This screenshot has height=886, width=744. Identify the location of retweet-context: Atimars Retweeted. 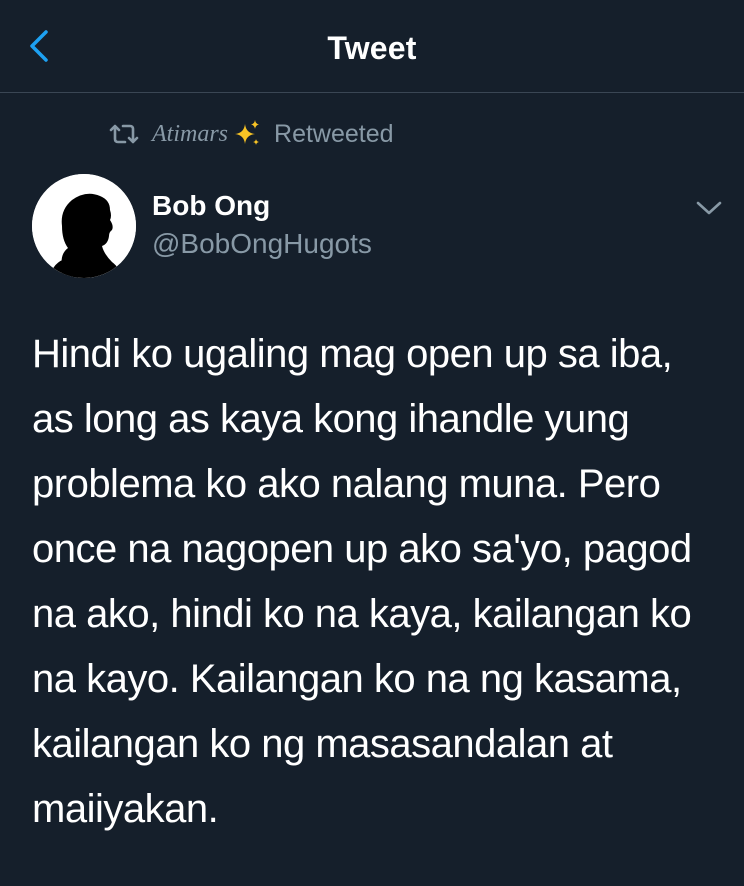
(251, 134).